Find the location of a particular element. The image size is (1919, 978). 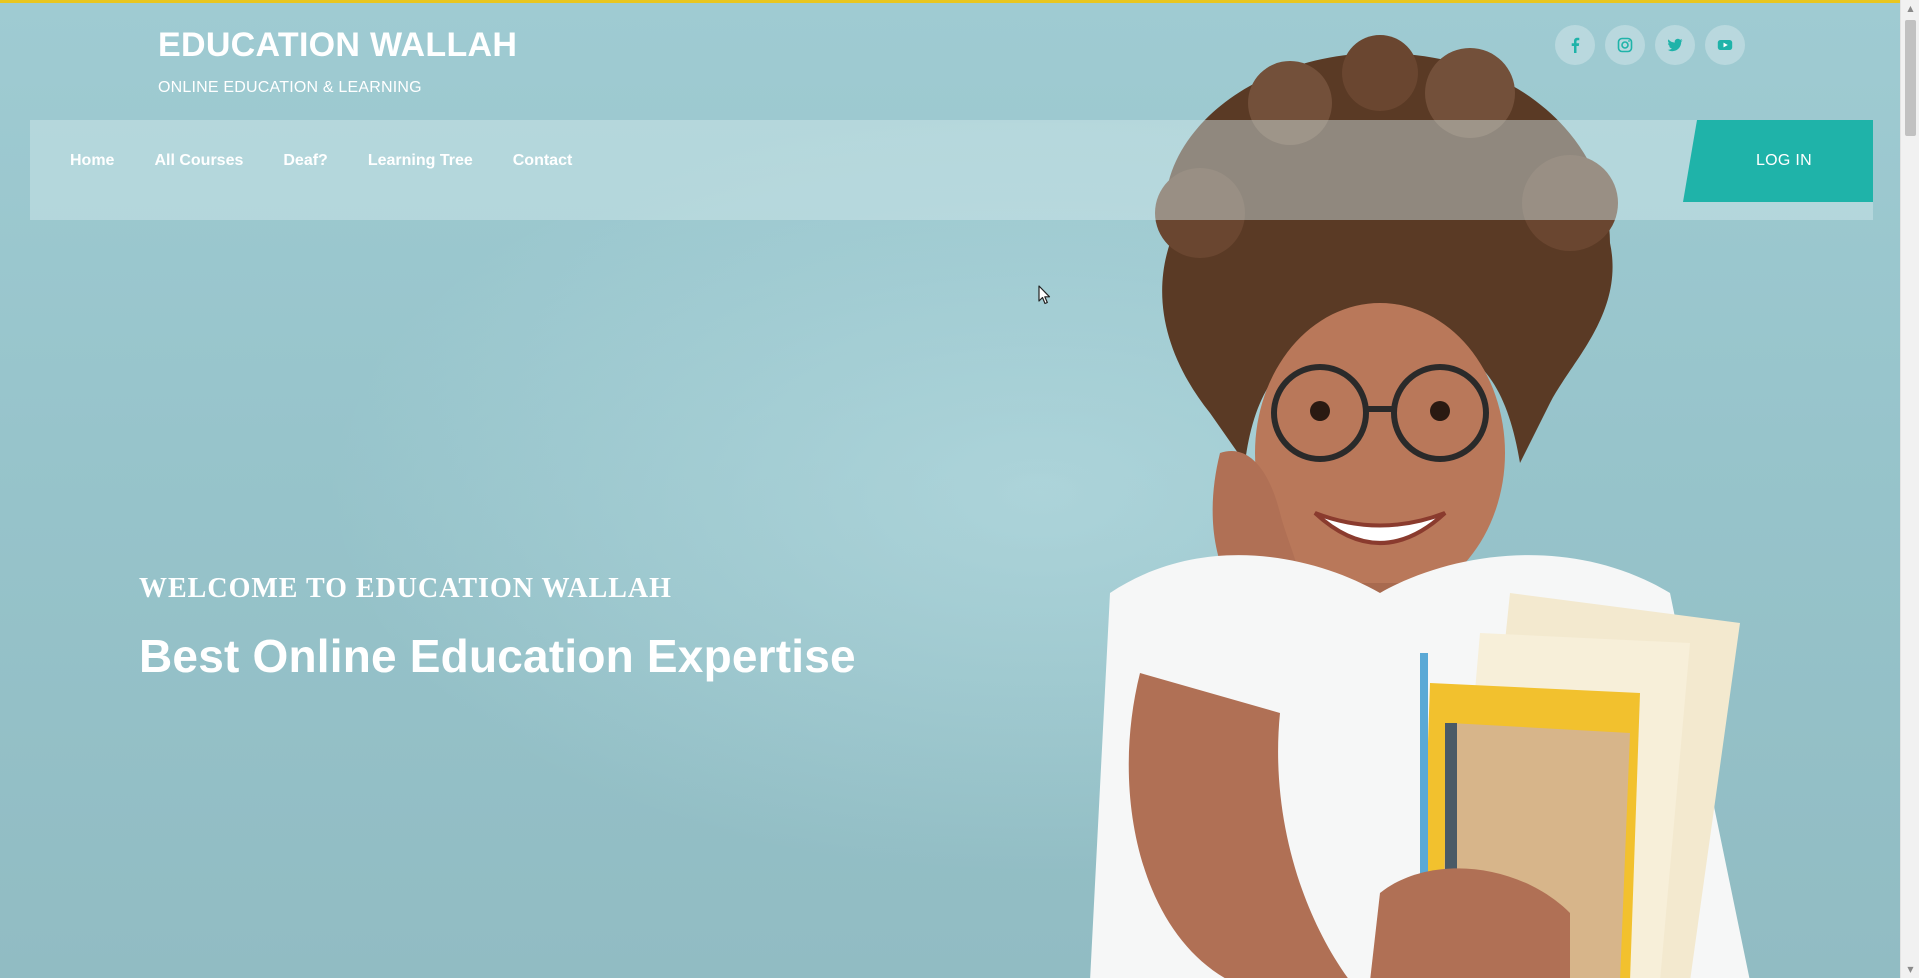

instagram-icon is located at coordinates (1625, 45).